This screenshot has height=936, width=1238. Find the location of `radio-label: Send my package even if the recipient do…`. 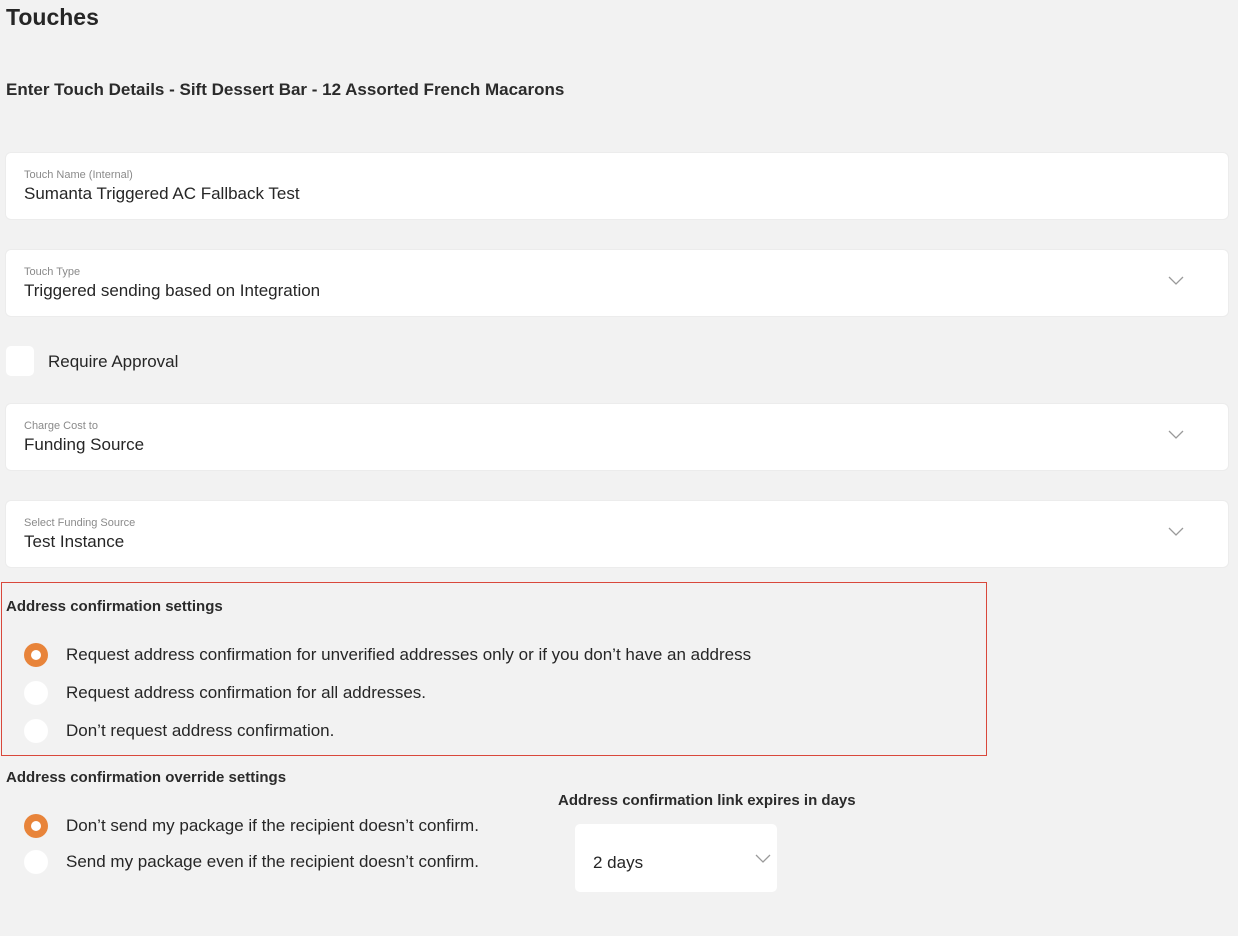

radio-label: Send my package even if the recipient do… is located at coordinates (272, 861).